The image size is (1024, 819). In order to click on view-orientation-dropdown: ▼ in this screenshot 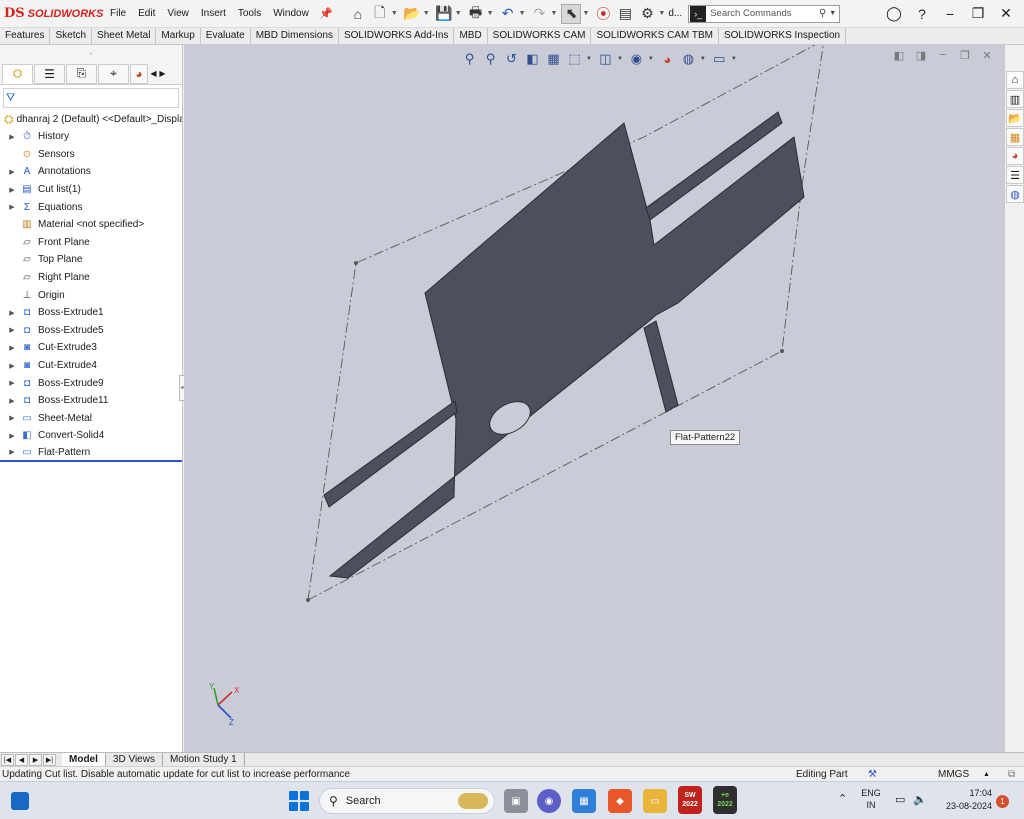, I will do `click(589, 59)`.